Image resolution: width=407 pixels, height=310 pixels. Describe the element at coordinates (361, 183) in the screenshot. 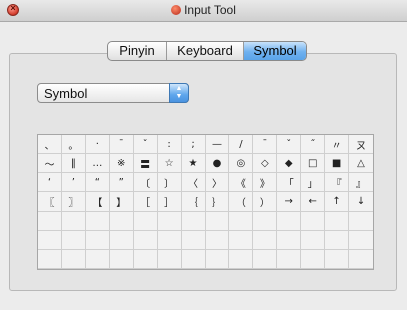

I see `symbol-cell: 』` at that location.